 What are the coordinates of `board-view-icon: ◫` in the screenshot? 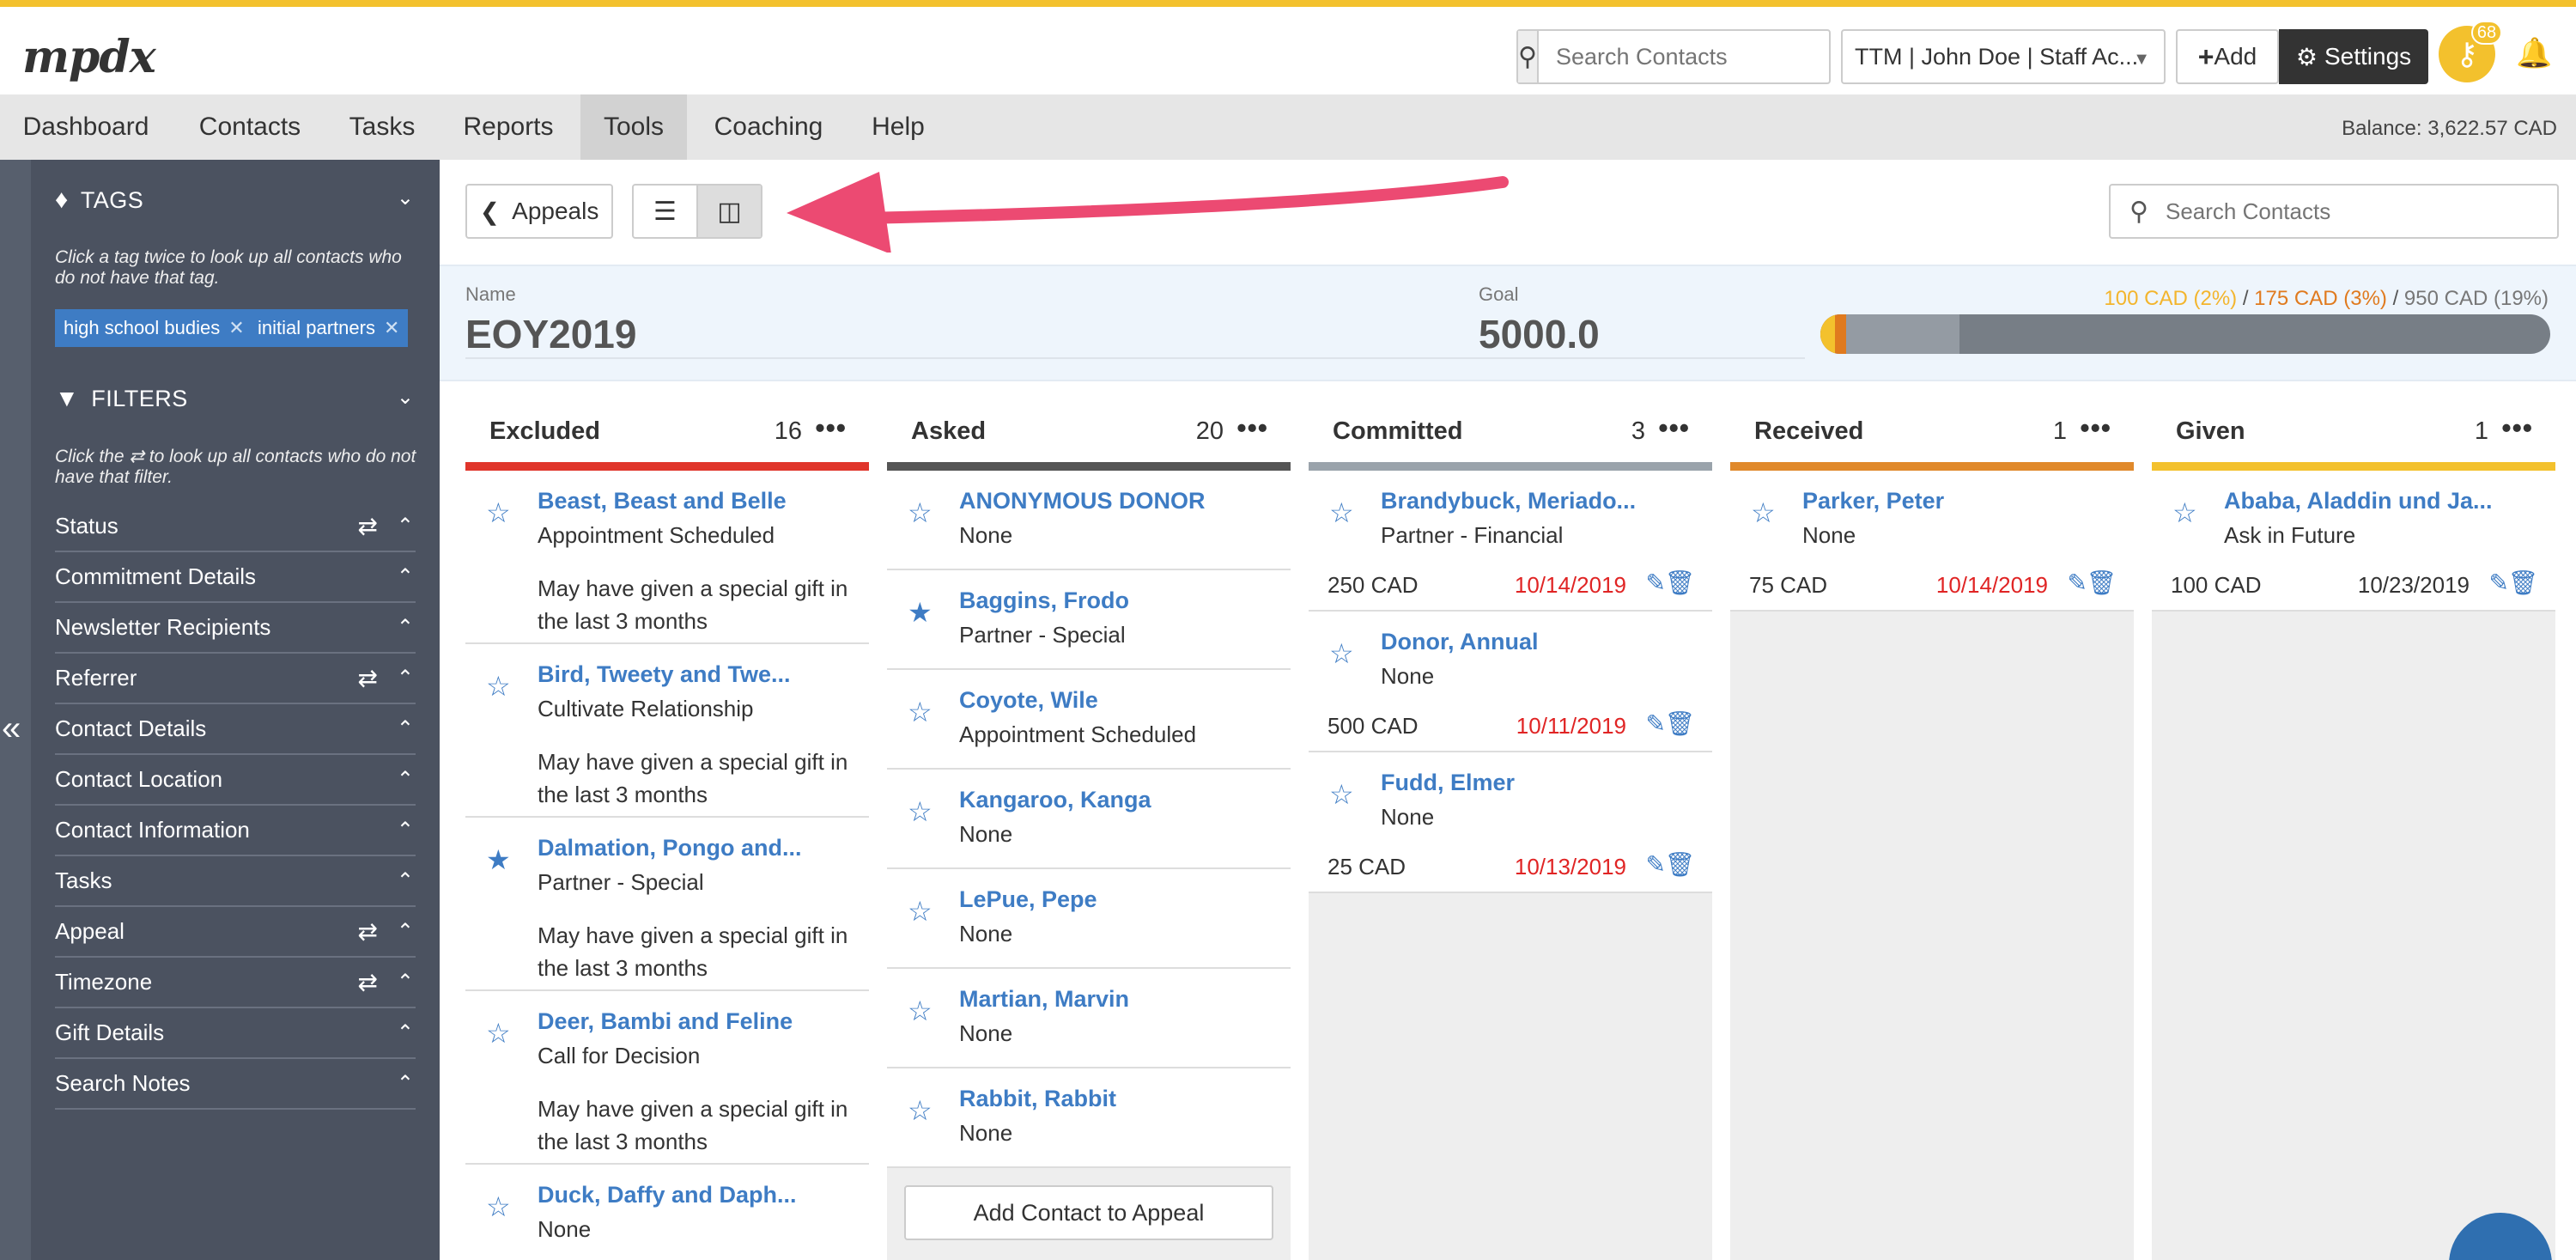 It's located at (728, 212).